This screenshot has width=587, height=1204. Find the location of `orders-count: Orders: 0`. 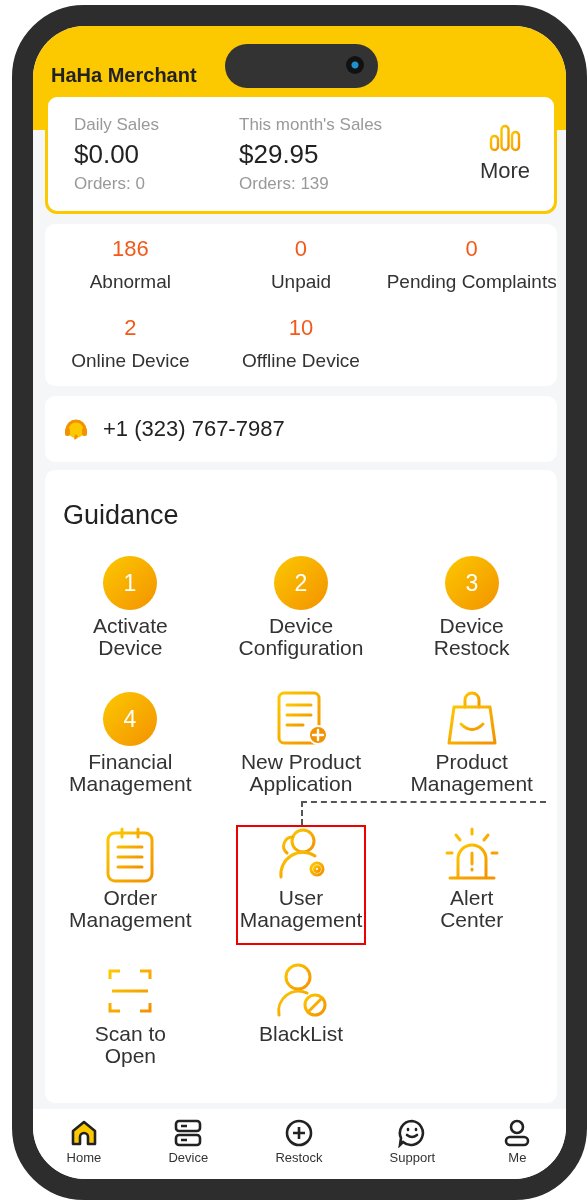

orders-count: Orders: 0 is located at coordinates (110, 183).